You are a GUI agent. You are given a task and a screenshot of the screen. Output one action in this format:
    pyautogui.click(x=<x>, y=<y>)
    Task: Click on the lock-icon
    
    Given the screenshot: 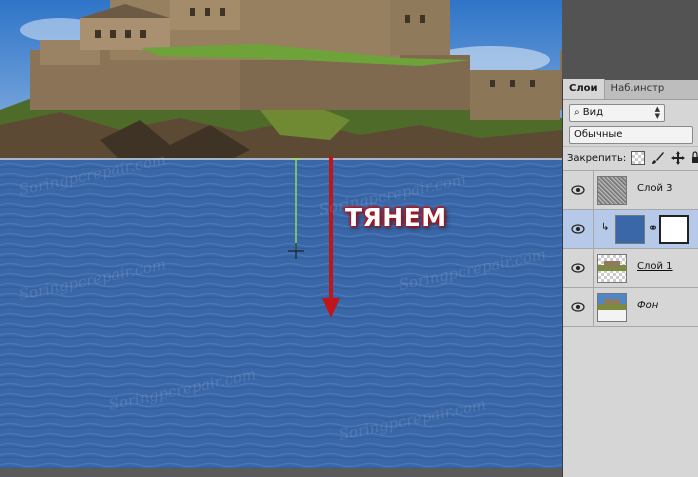 What is the action you would take?
    pyautogui.click(x=694, y=158)
    